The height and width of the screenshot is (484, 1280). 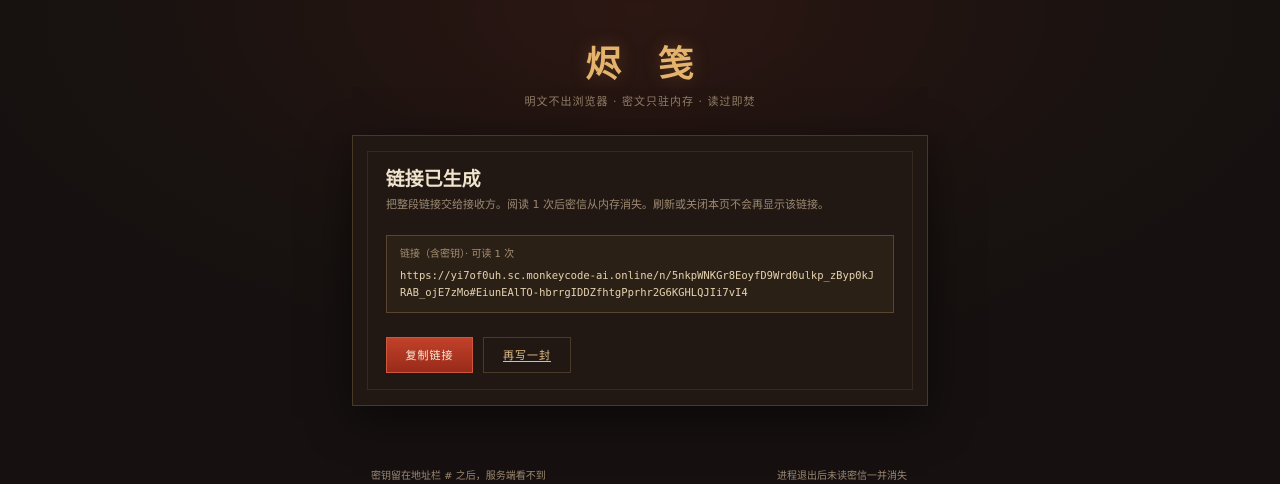 I want to click on card-title: 链接已生成, so click(x=434, y=179).